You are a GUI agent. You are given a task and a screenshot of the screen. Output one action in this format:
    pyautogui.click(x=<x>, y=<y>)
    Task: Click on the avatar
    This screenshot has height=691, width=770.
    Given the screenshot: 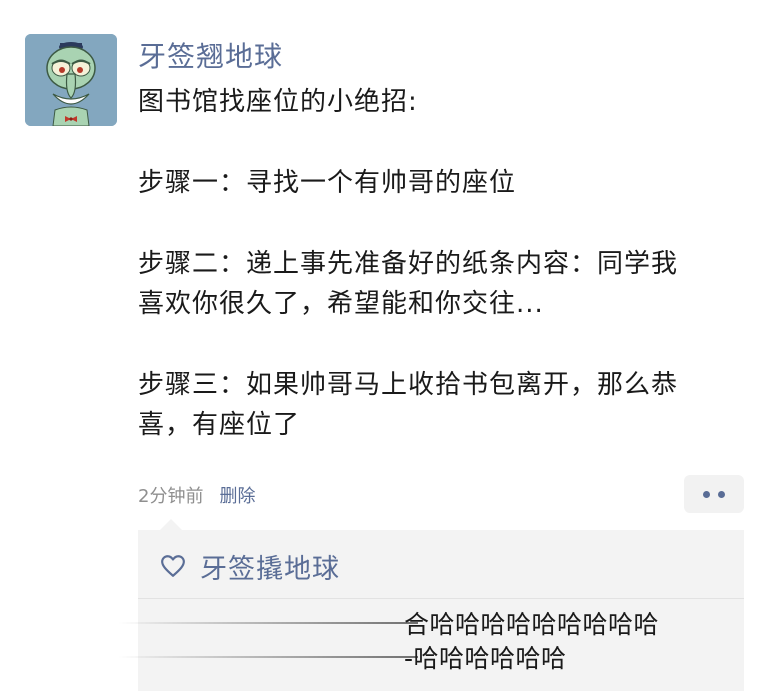 What is the action you would take?
    pyautogui.click(x=71, y=80)
    